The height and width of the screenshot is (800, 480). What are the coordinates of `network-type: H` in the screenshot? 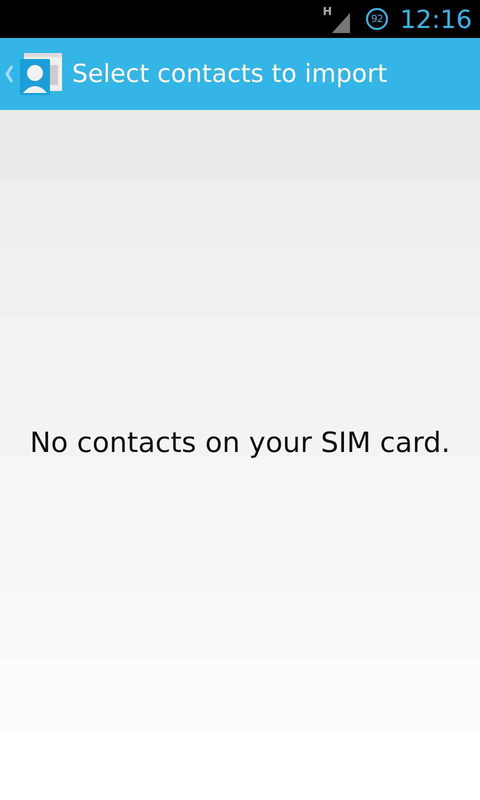 It's located at (327, 11).